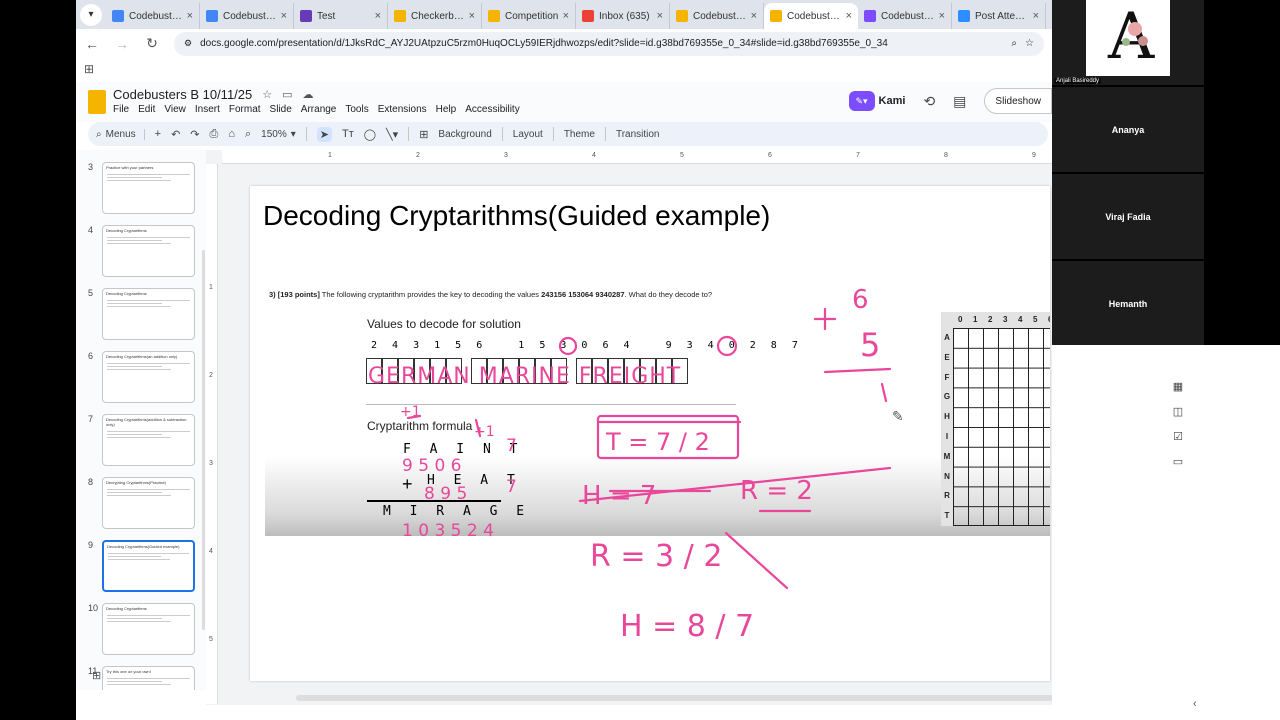 The height and width of the screenshot is (720, 1280). I want to click on document-title: Codebusters B 10/11/25, so click(182, 94).